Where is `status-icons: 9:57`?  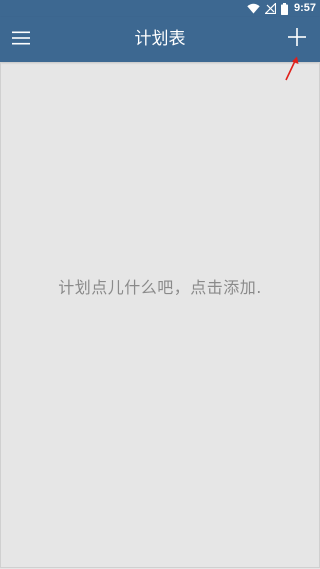
status-icons: 9:57 is located at coordinates (281, 8).